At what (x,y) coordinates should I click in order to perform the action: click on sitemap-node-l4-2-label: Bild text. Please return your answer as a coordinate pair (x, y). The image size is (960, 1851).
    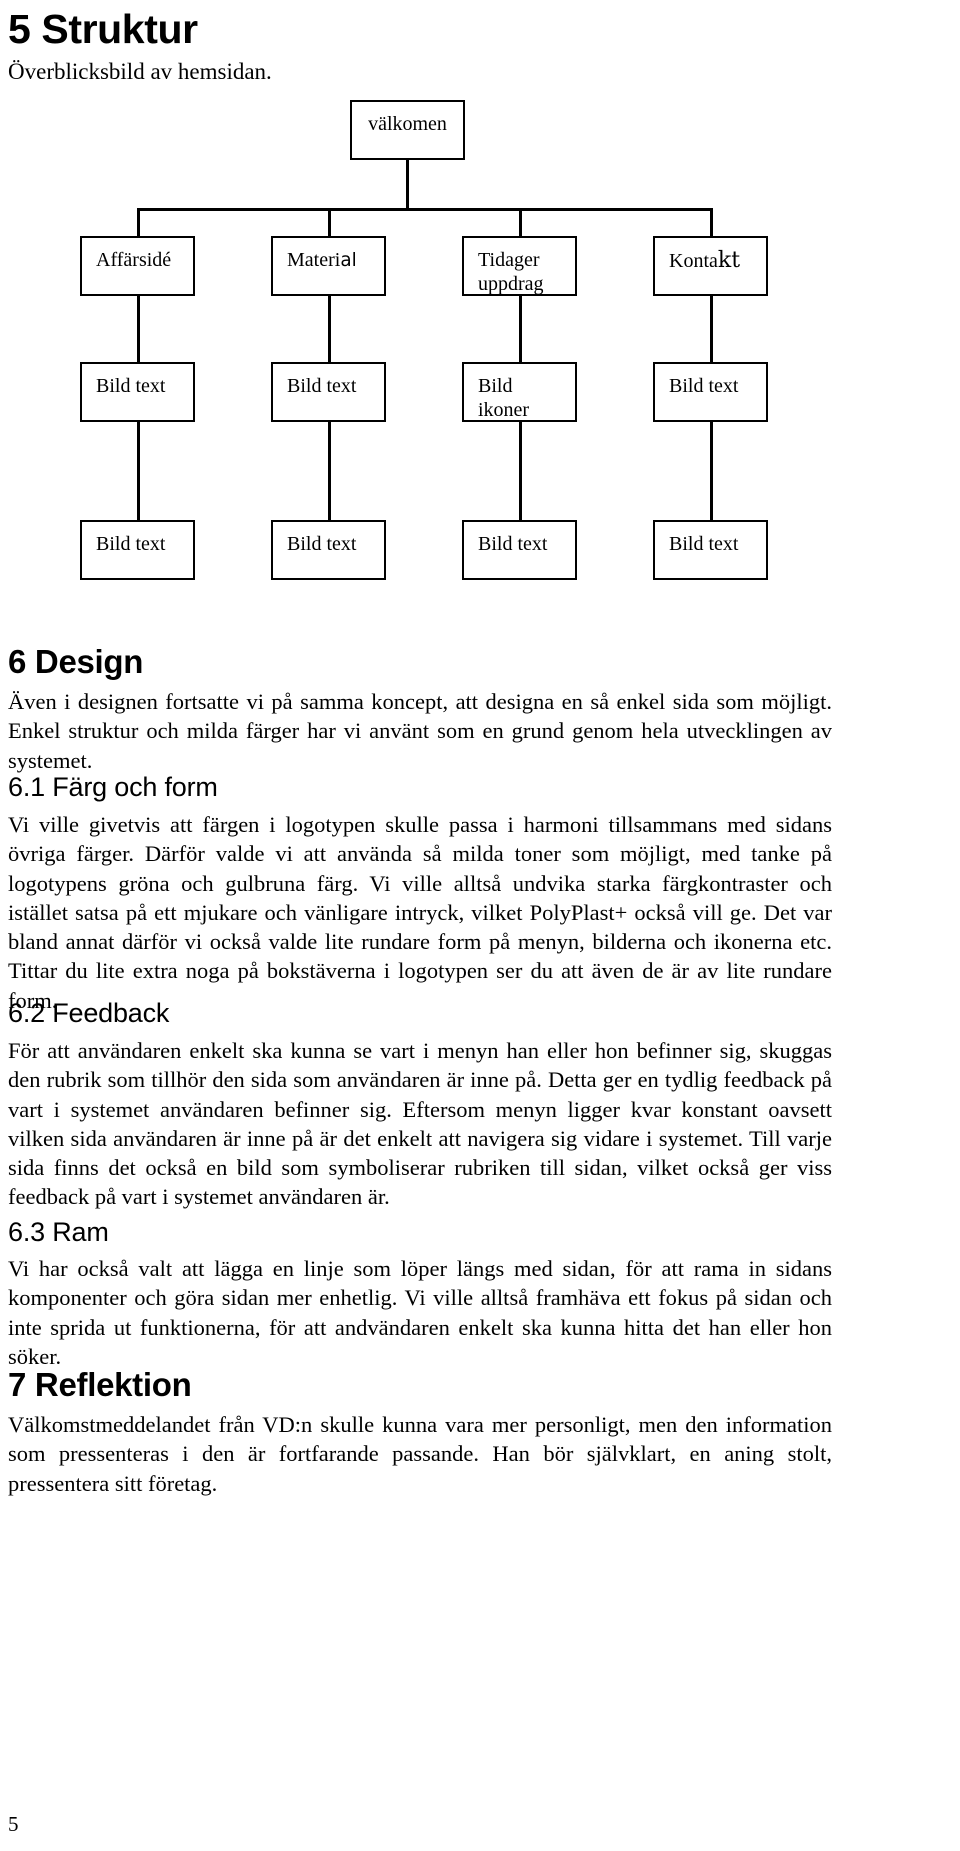
    Looking at the image, I should click on (322, 544).